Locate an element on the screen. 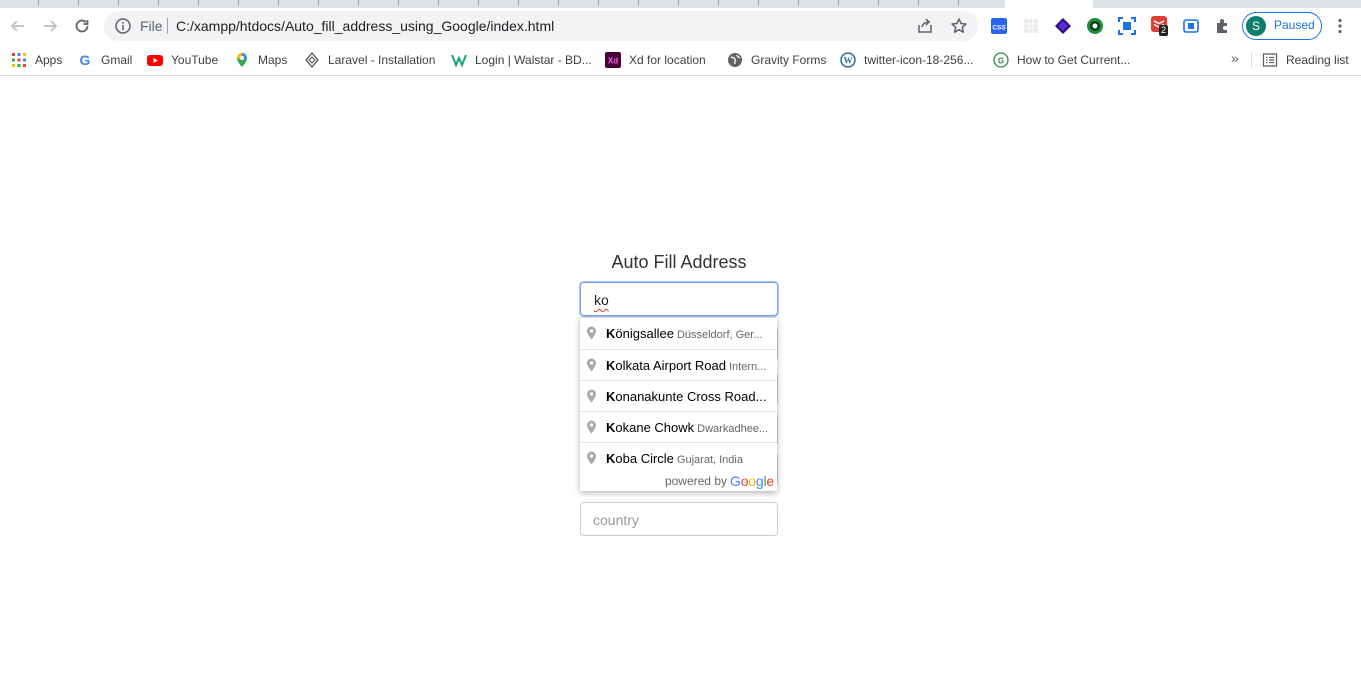  green-circle-extension-icon is located at coordinates (1095, 26).